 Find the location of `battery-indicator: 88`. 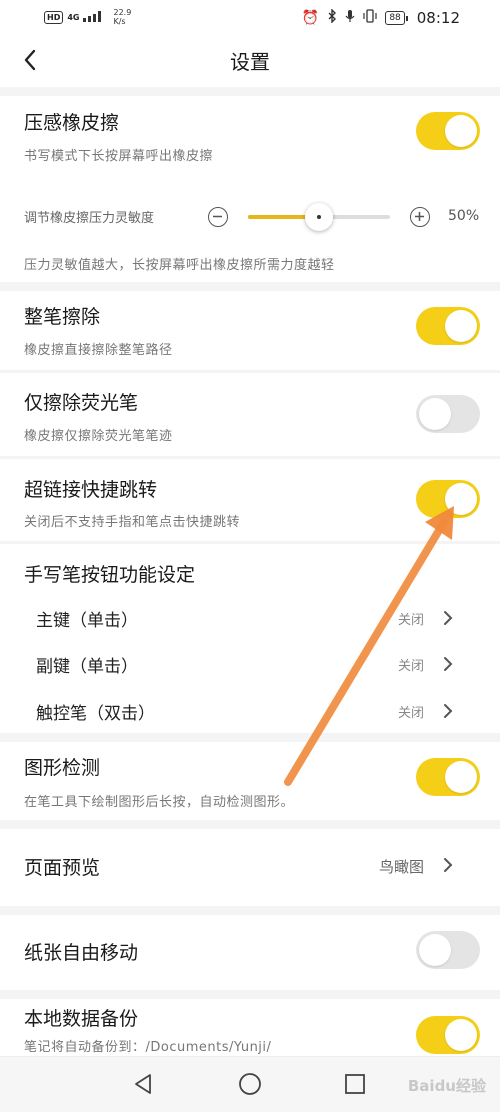

battery-indicator: 88 is located at coordinates (397, 18).